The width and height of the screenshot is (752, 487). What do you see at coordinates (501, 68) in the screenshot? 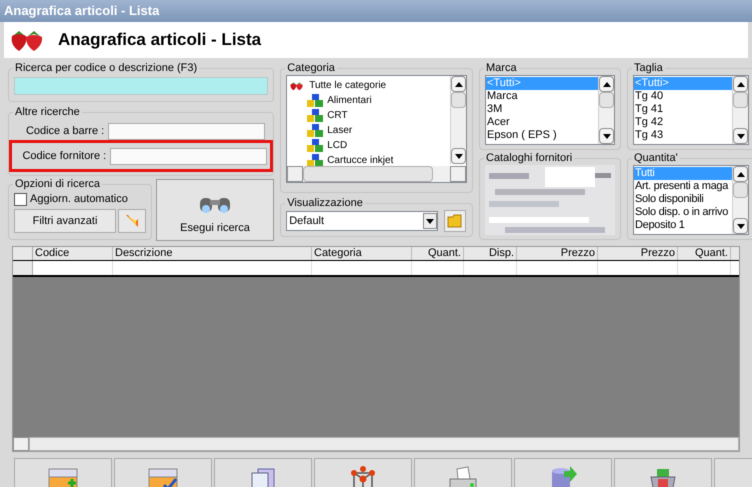
I see `group-label: Marca` at bounding box center [501, 68].